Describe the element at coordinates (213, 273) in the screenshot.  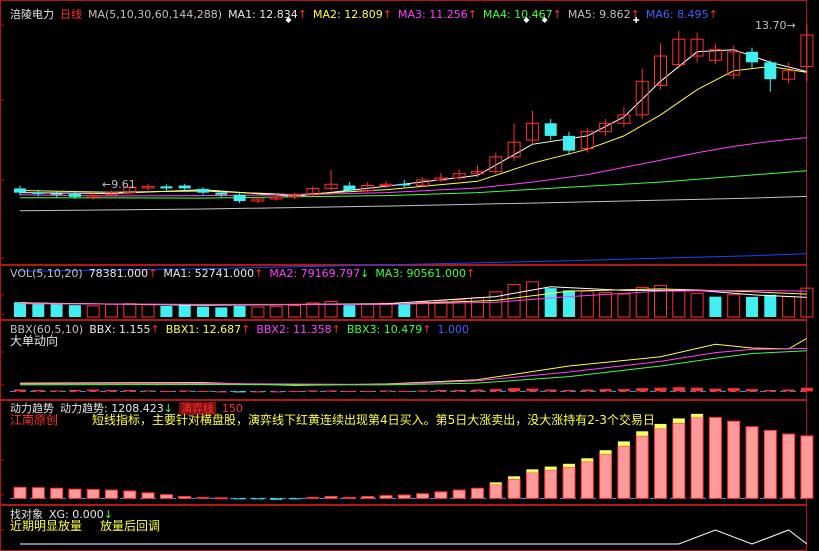
I see `vol-ma1-readout: MA1: 52741.000↑` at that location.